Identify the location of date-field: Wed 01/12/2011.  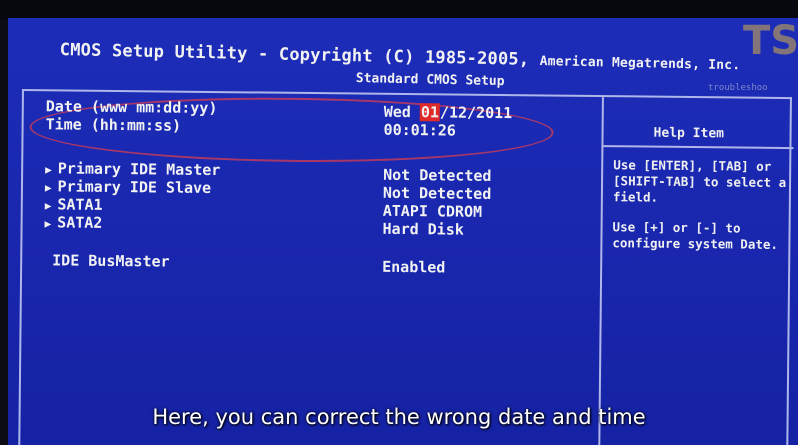
(448, 112).